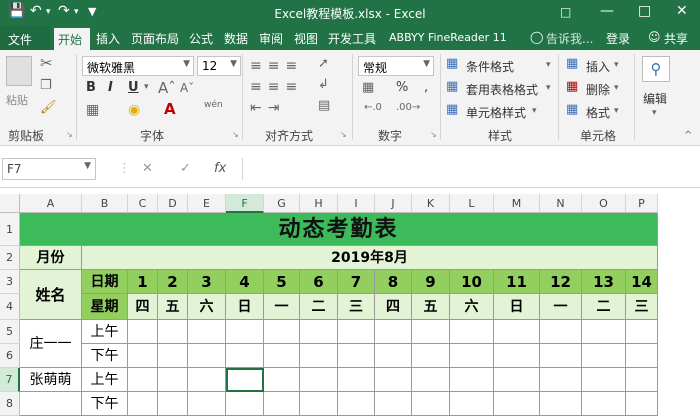  I want to click on date-cell: 13, so click(604, 282).